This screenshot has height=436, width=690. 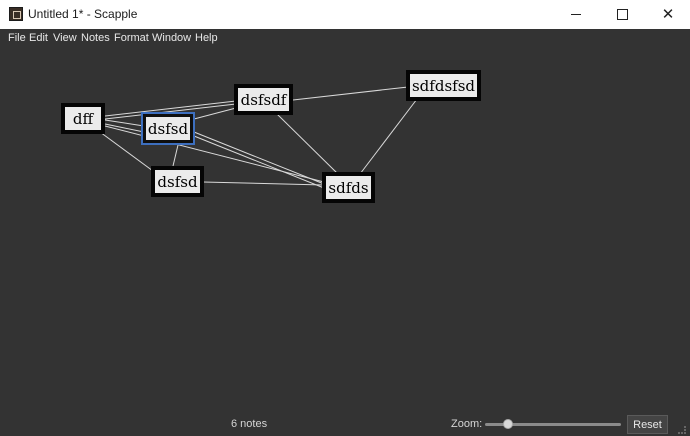 What do you see at coordinates (249, 424) in the screenshot?
I see `note-count: 6 notes` at bounding box center [249, 424].